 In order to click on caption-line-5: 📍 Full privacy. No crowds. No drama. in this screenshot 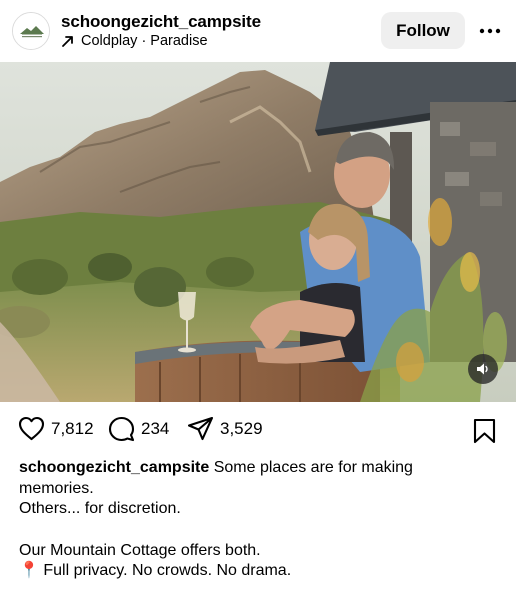, I will do `click(259, 571)`.